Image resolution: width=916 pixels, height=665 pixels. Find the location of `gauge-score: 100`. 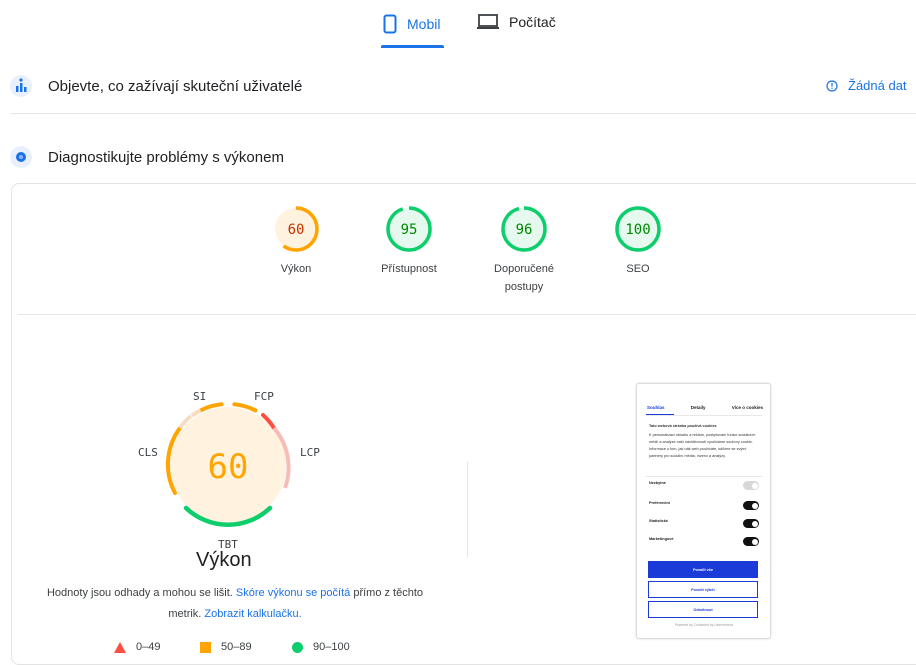

gauge-score: 100 is located at coordinates (637, 230).